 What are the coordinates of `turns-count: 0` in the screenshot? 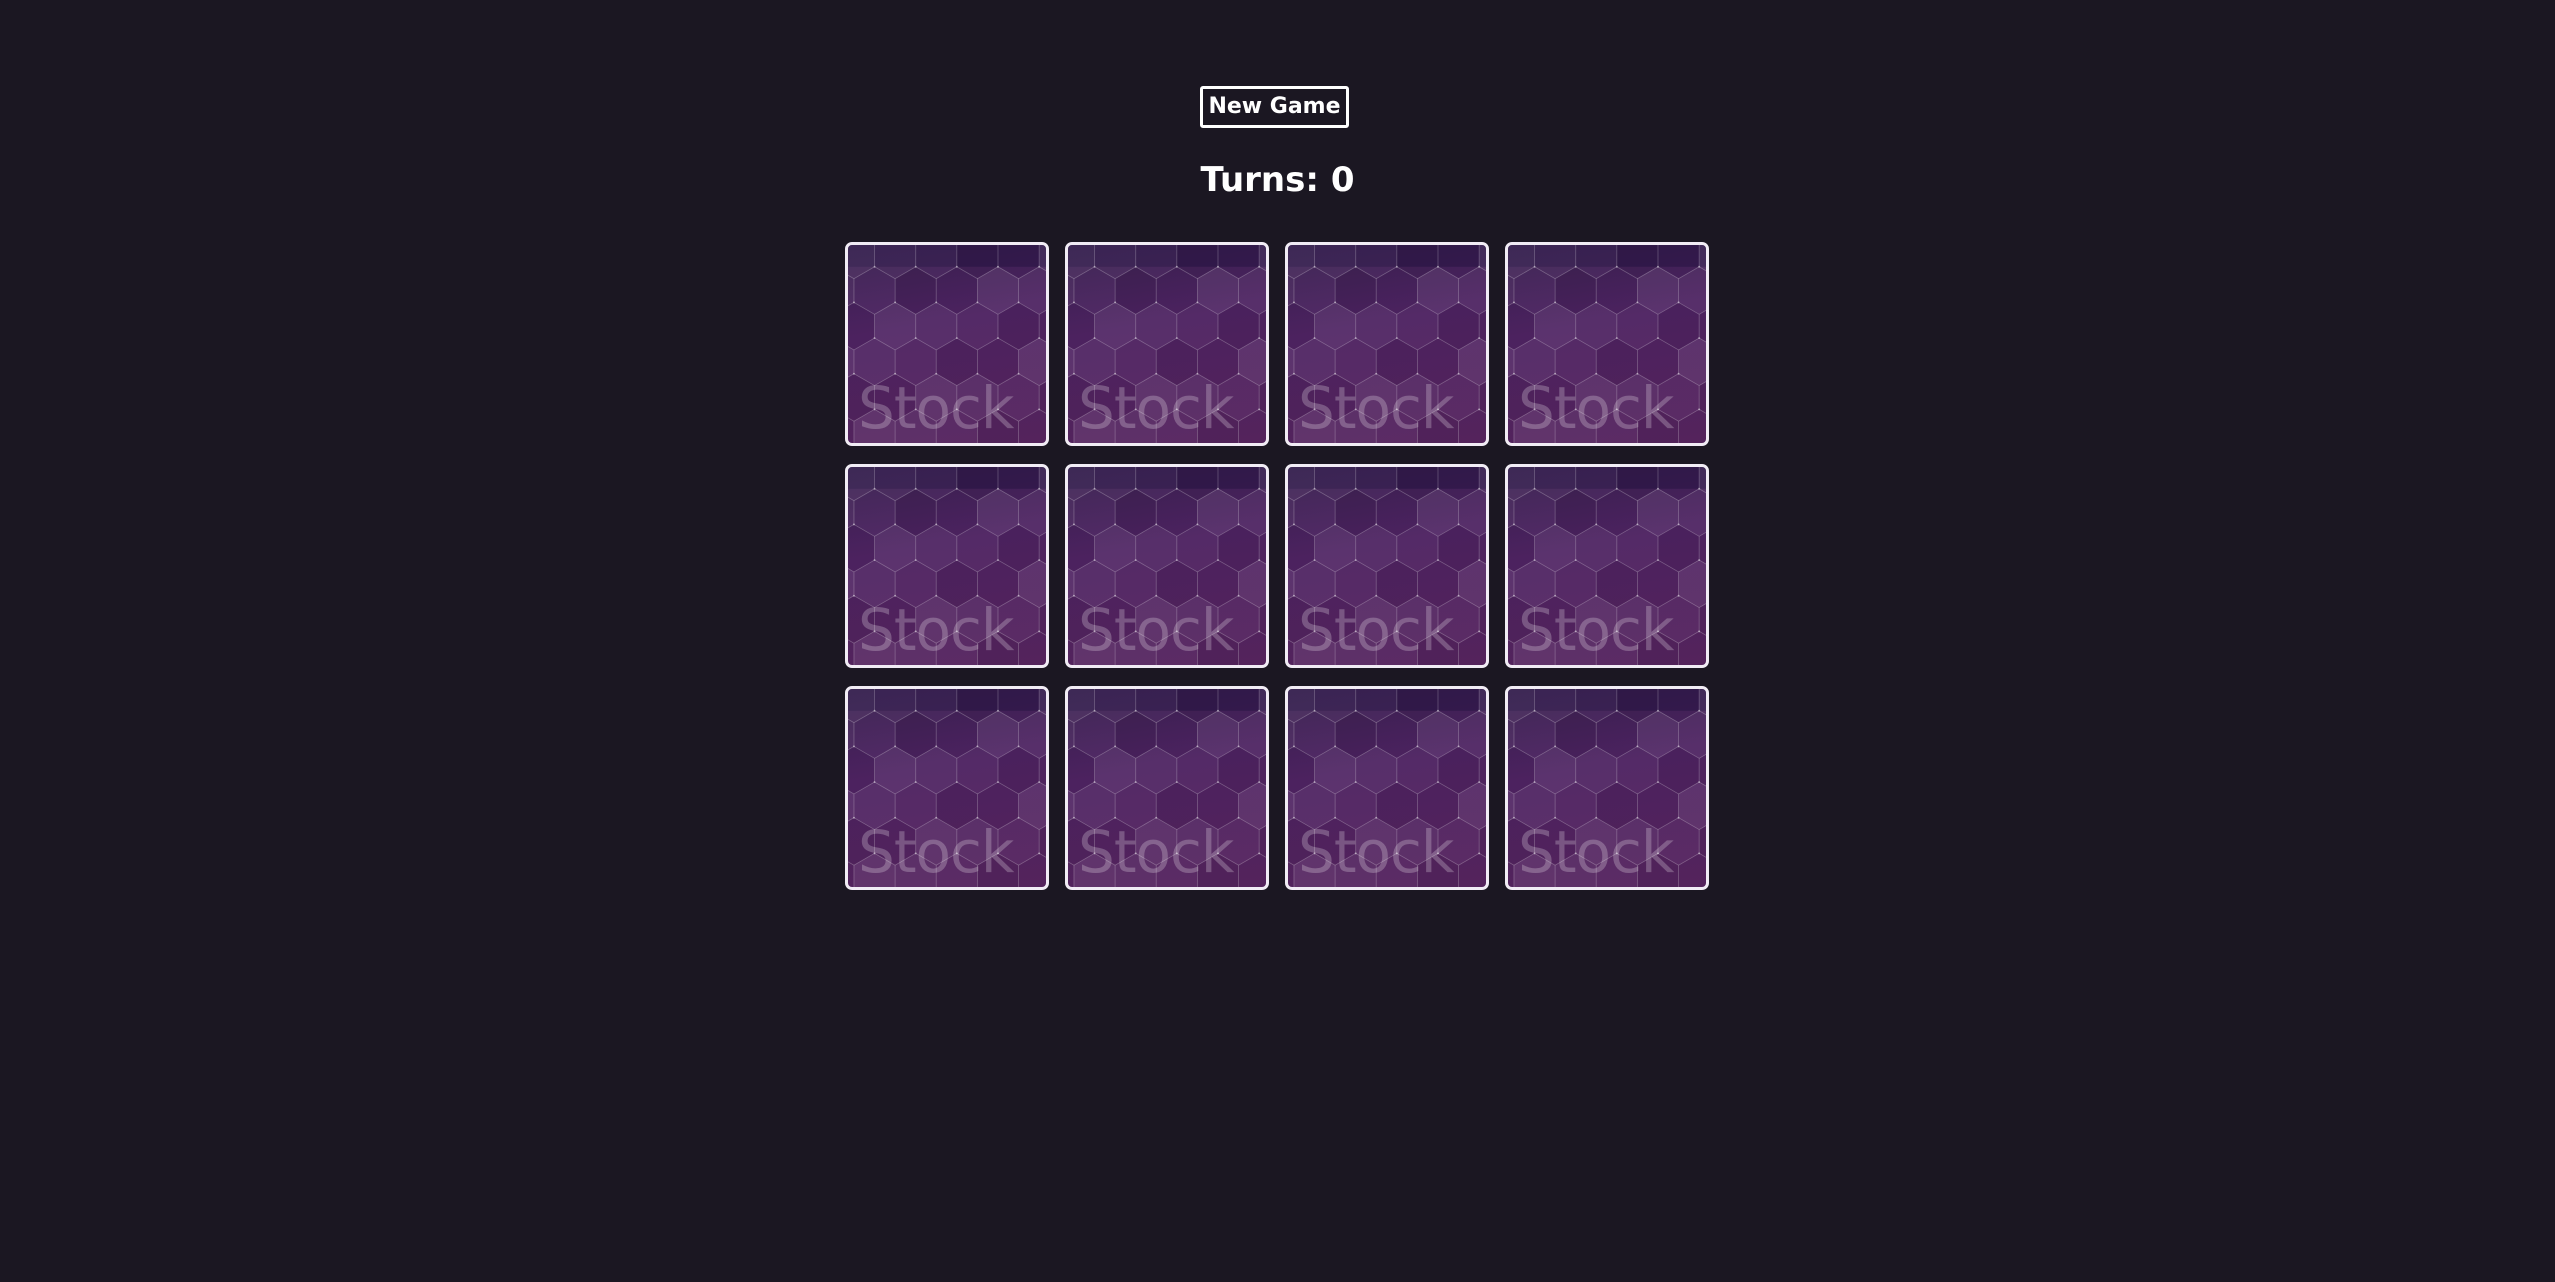 It's located at (1342, 180).